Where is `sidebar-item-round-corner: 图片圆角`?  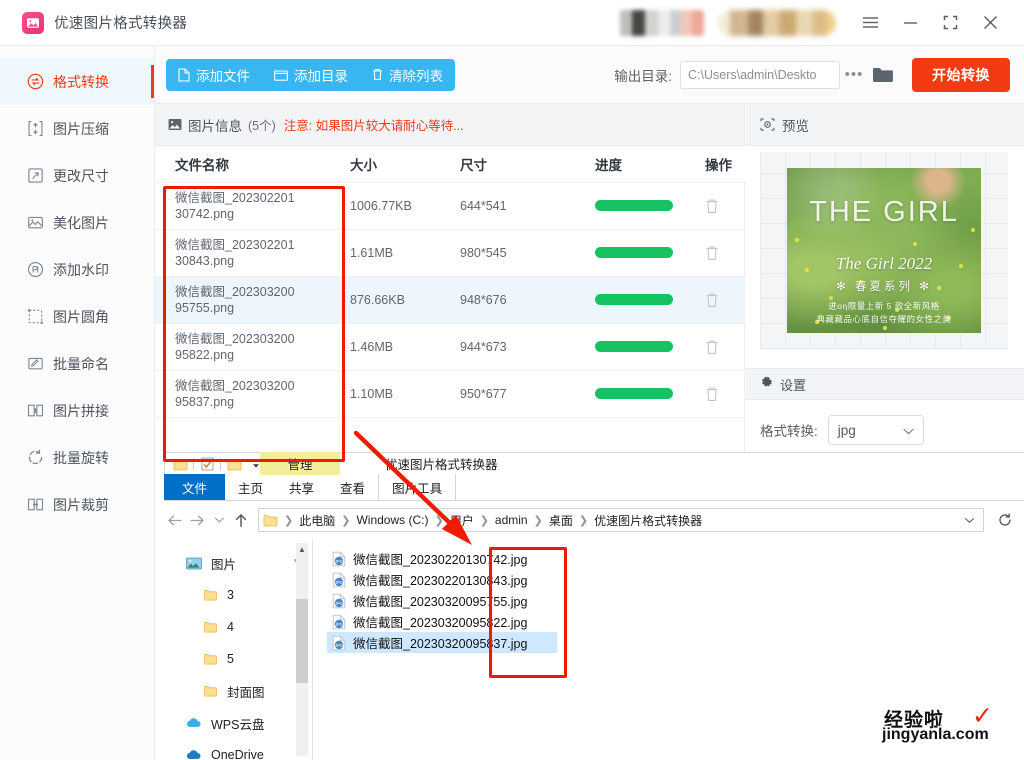 sidebar-item-round-corner: 图片圆角 is located at coordinates (77, 316).